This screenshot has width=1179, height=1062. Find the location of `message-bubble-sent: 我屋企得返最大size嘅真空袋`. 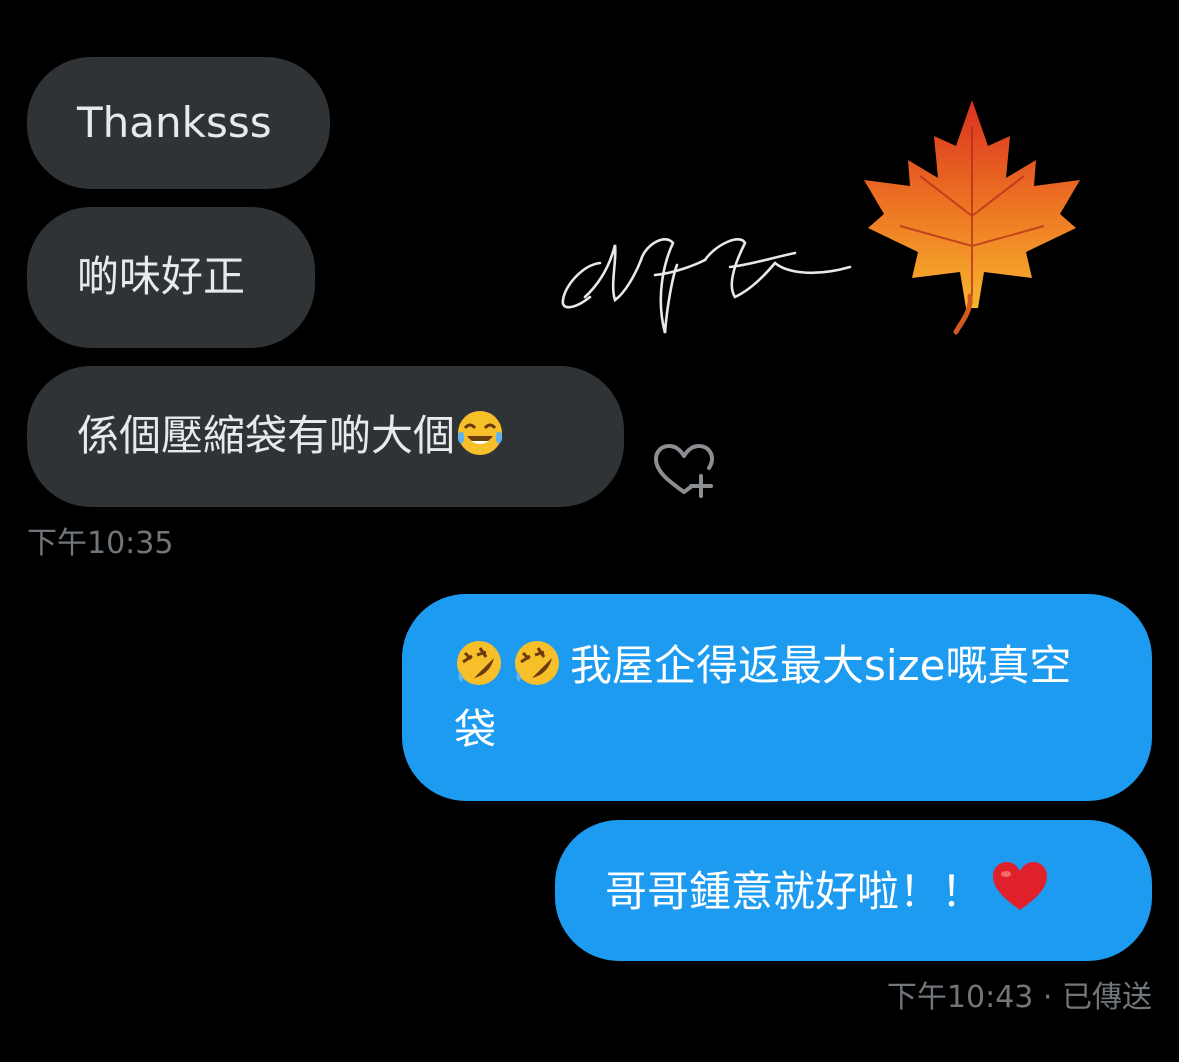

message-bubble-sent: 我屋企得返最大size嘅真空袋 is located at coordinates (777, 697).